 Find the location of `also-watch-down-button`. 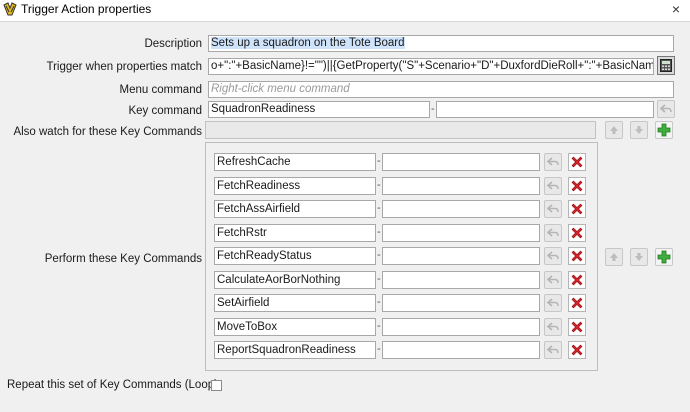

also-watch-down-button is located at coordinates (639, 130).